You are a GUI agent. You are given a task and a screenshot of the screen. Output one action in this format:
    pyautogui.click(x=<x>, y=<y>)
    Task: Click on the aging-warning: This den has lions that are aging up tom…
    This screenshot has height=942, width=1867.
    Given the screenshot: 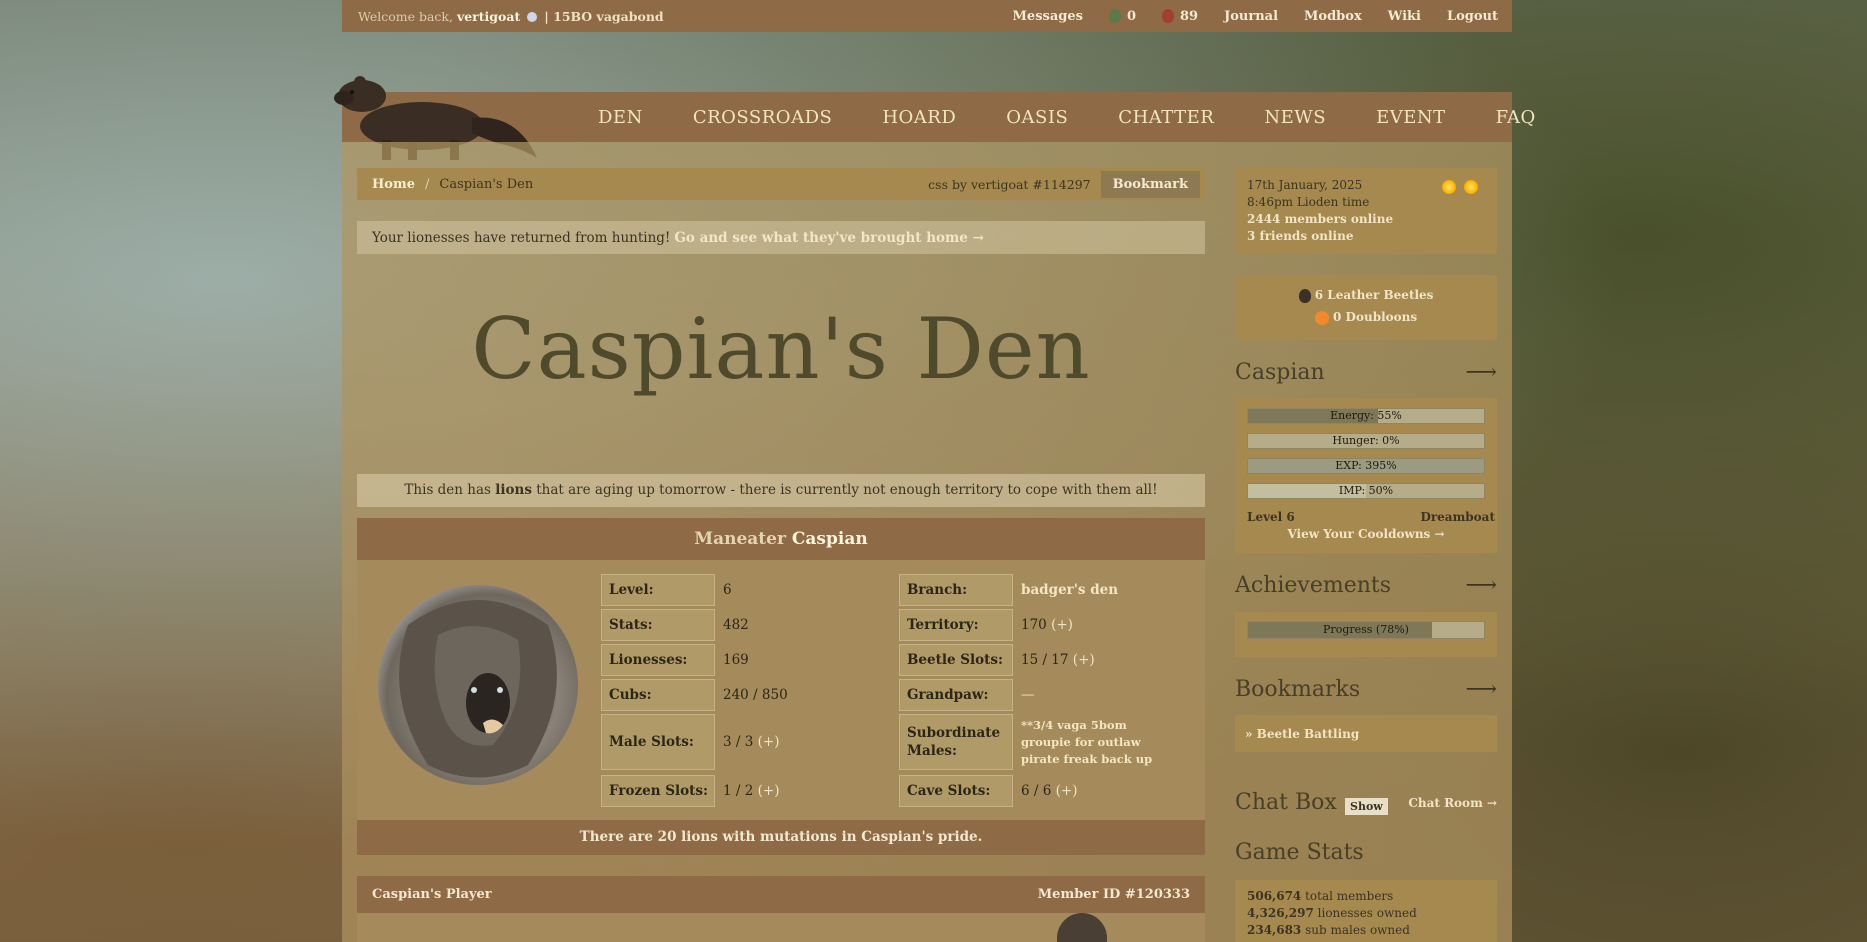 What is the action you would take?
    pyautogui.click(x=781, y=490)
    